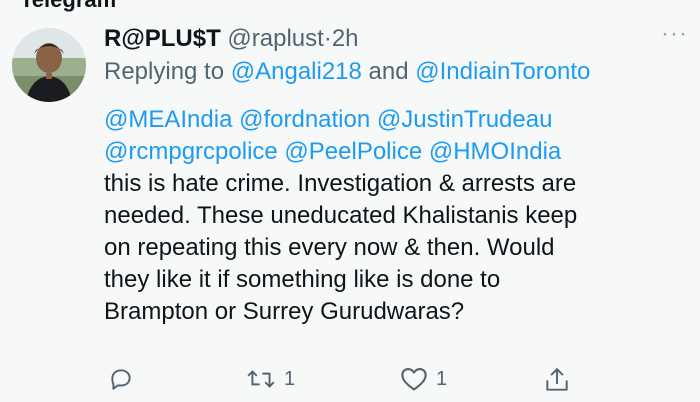 Image resolution: width=700 pixels, height=402 pixels. What do you see at coordinates (502, 71) in the screenshot?
I see `mention-link: @IndiainToronto` at bounding box center [502, 71].